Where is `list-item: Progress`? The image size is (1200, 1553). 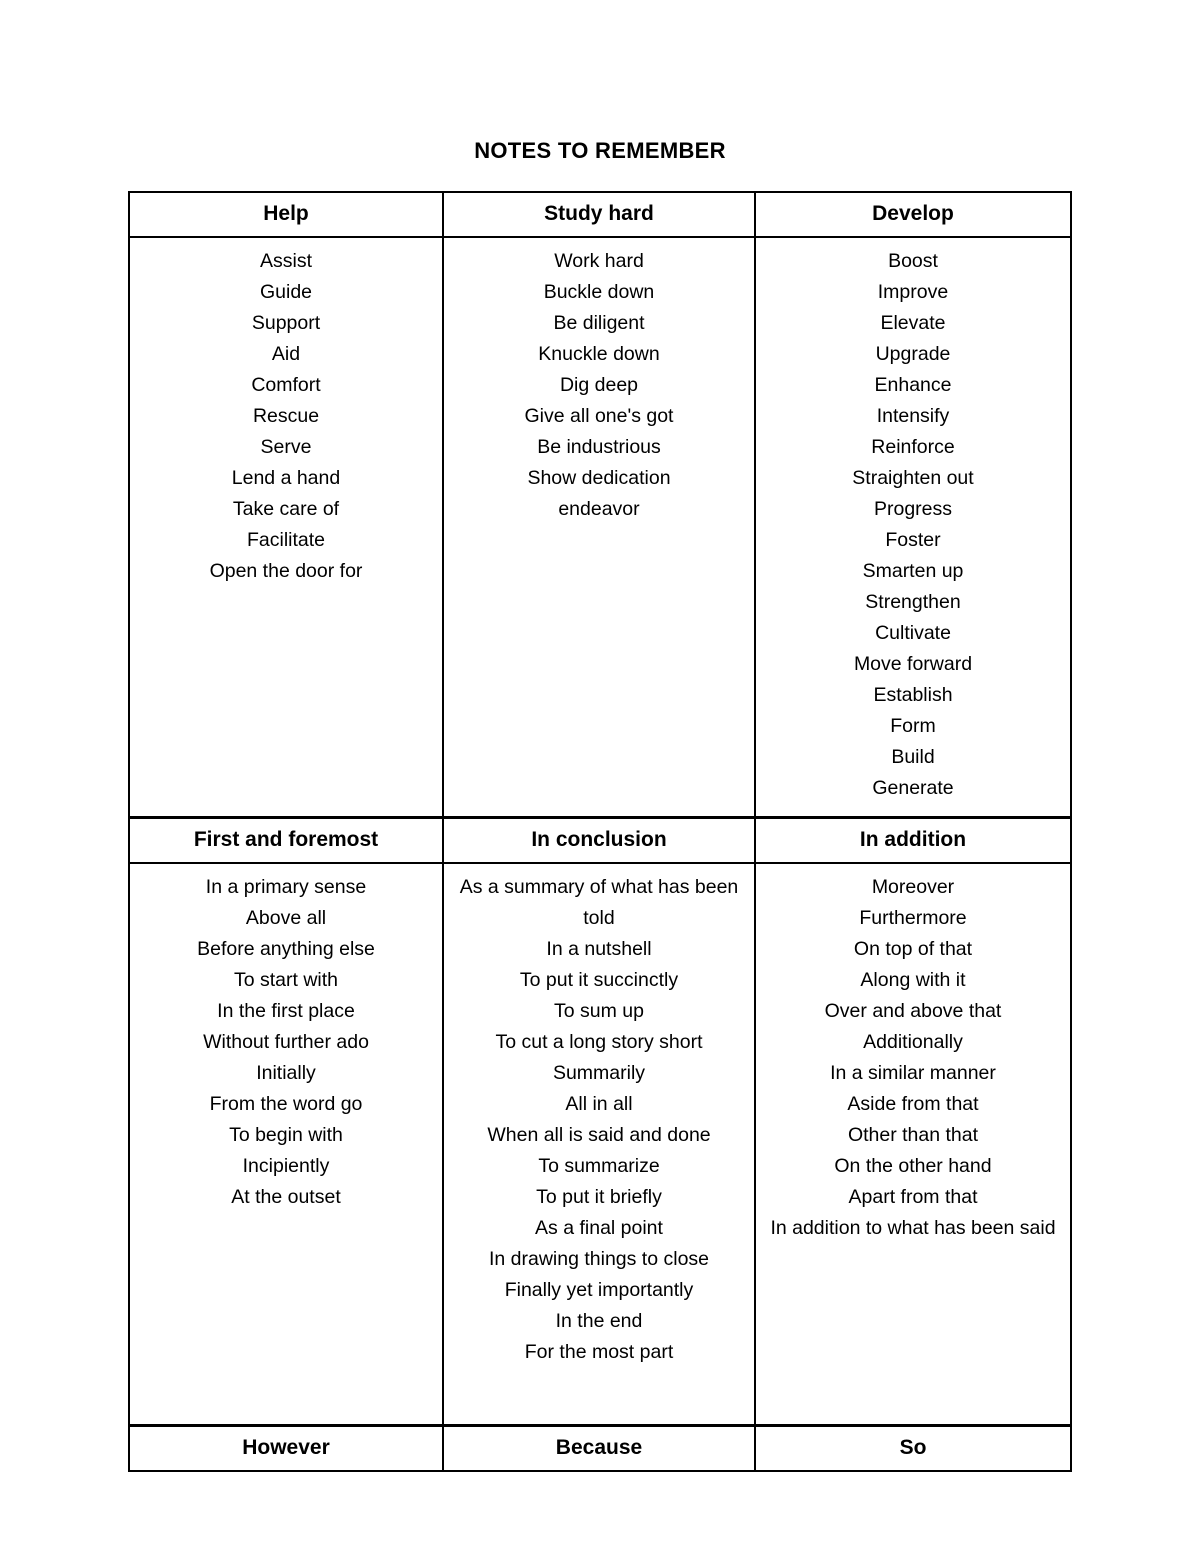 list-item: Progress is located at coordinates (913, 509).